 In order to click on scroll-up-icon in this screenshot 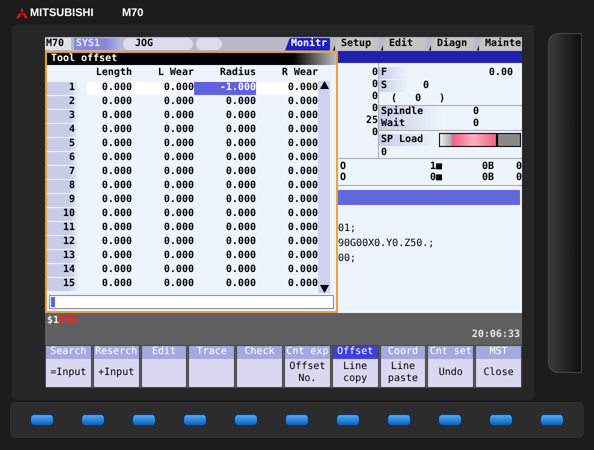, I will do `click(324, 85)`.